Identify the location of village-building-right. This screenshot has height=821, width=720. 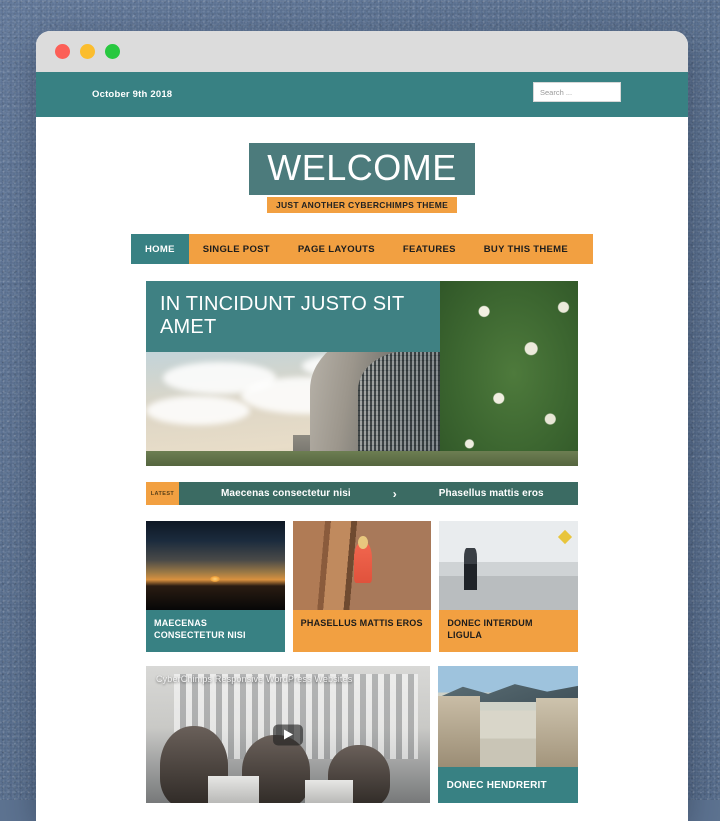
(556, 732).